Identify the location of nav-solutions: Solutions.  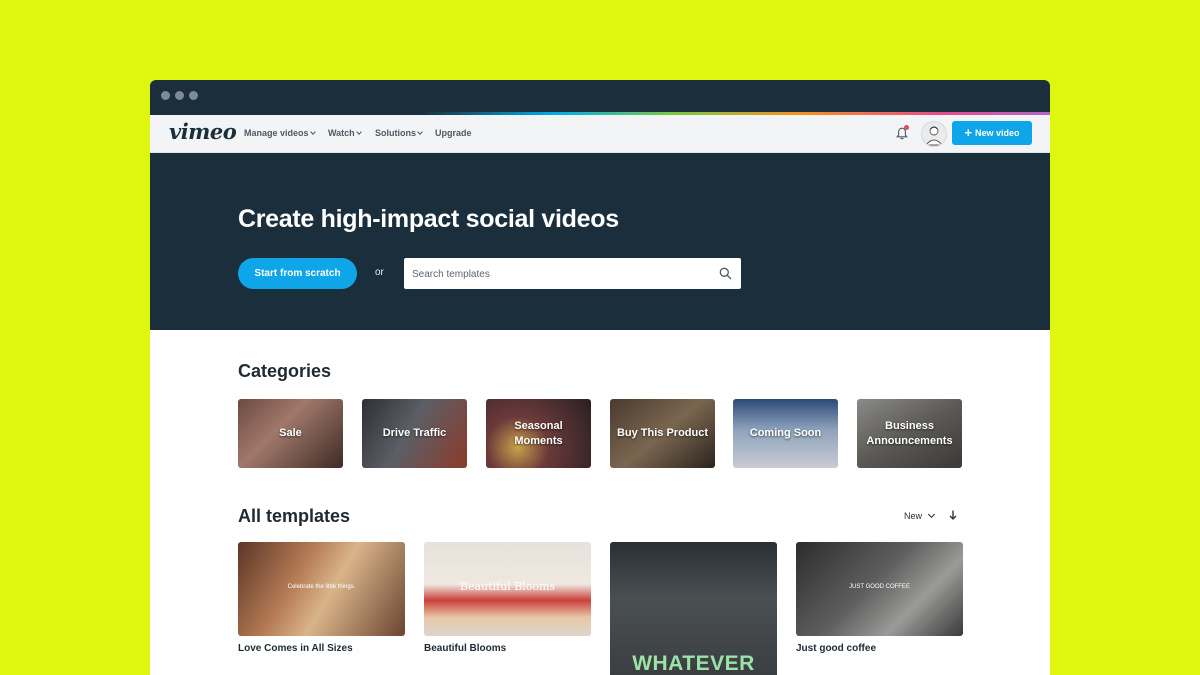
(399, 133).